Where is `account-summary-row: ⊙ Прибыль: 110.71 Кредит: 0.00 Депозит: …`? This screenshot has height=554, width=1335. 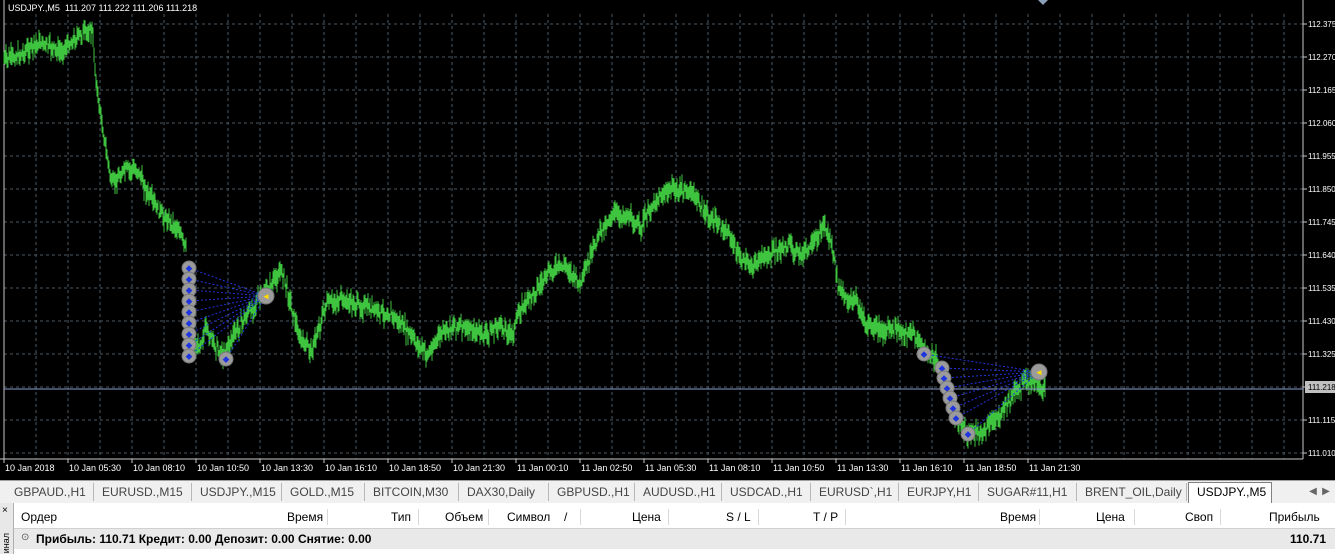
account-summary-row: ⊙ Прибыль: 110.71 Кредит: 0.00 Депозит: … is located at coordinates (674, 539).